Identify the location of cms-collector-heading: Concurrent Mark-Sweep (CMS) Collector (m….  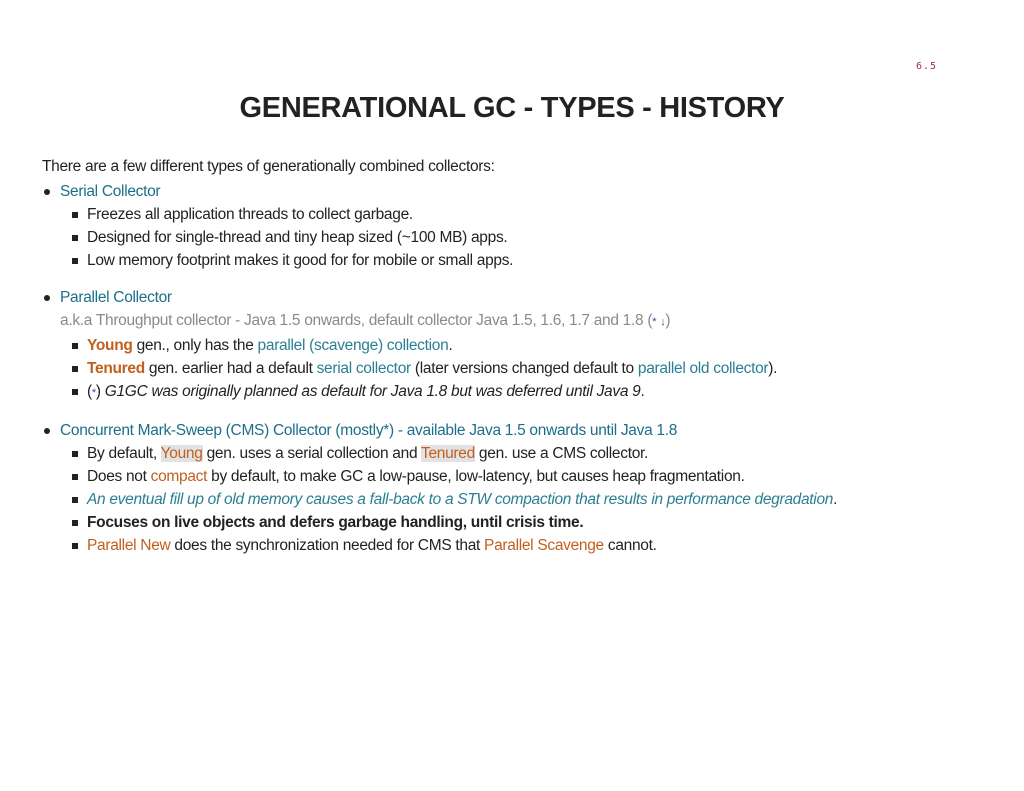
(369, 430).